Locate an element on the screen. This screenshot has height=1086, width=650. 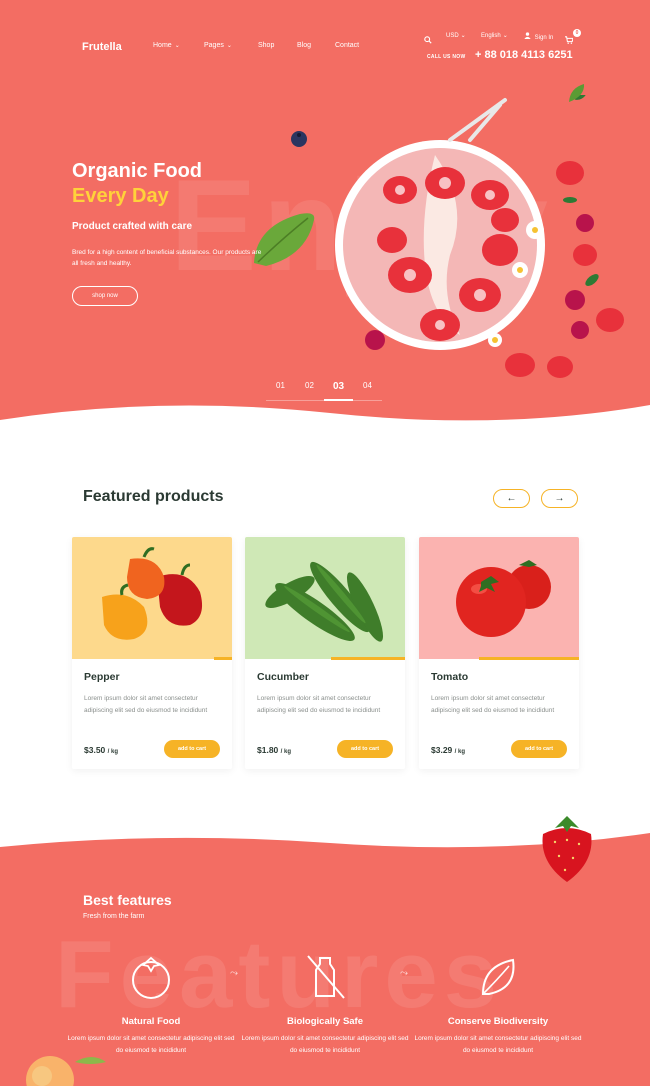
peach-image is located at coordinates (66, 1071).